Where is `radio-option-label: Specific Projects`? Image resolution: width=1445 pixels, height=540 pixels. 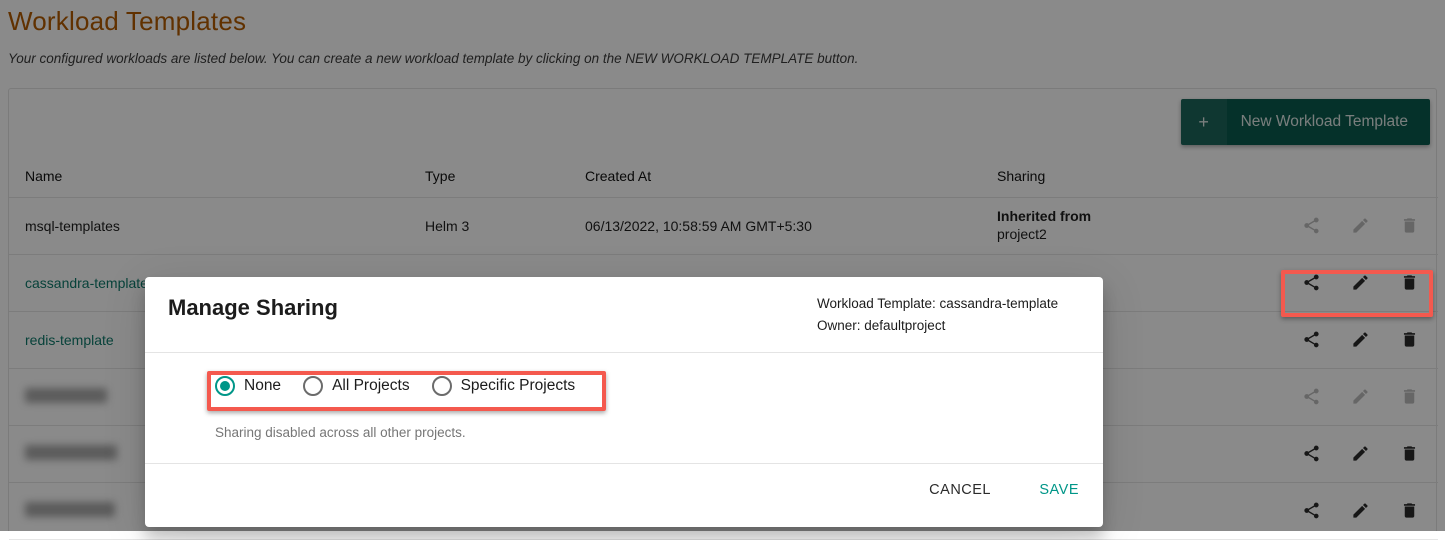 radio-option-label: Specific Projects is located at coordinates (518, 386).